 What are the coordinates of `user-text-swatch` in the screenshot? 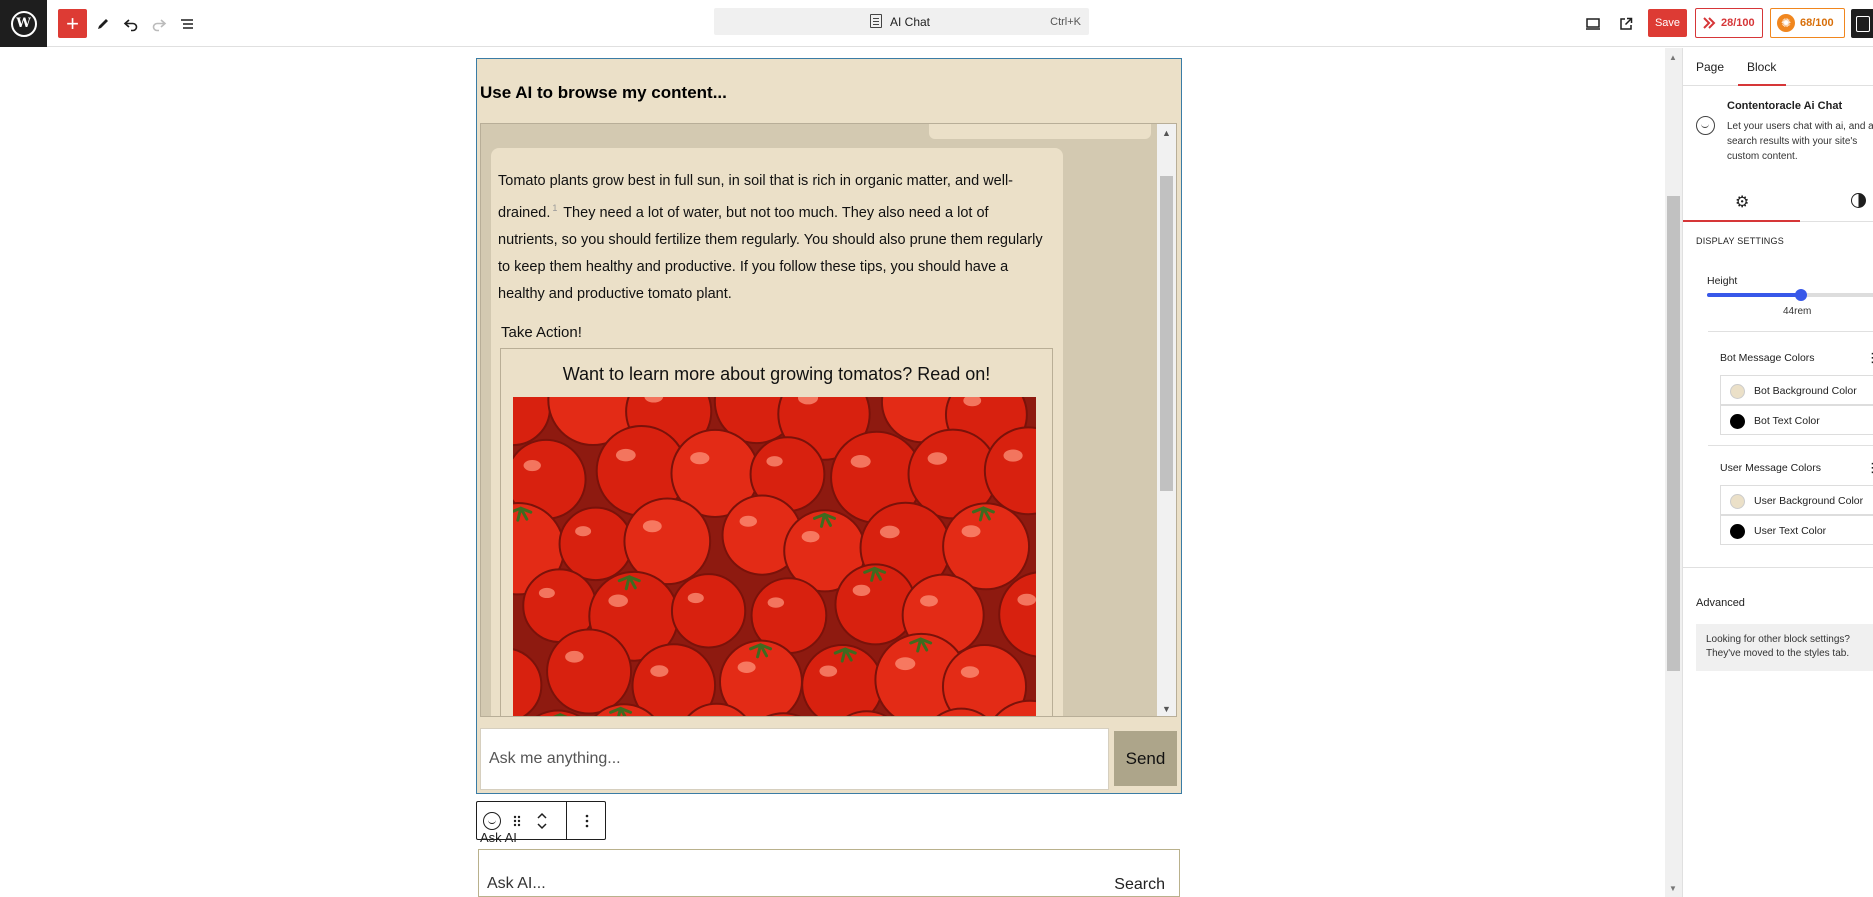 It's located at (1737, 531).